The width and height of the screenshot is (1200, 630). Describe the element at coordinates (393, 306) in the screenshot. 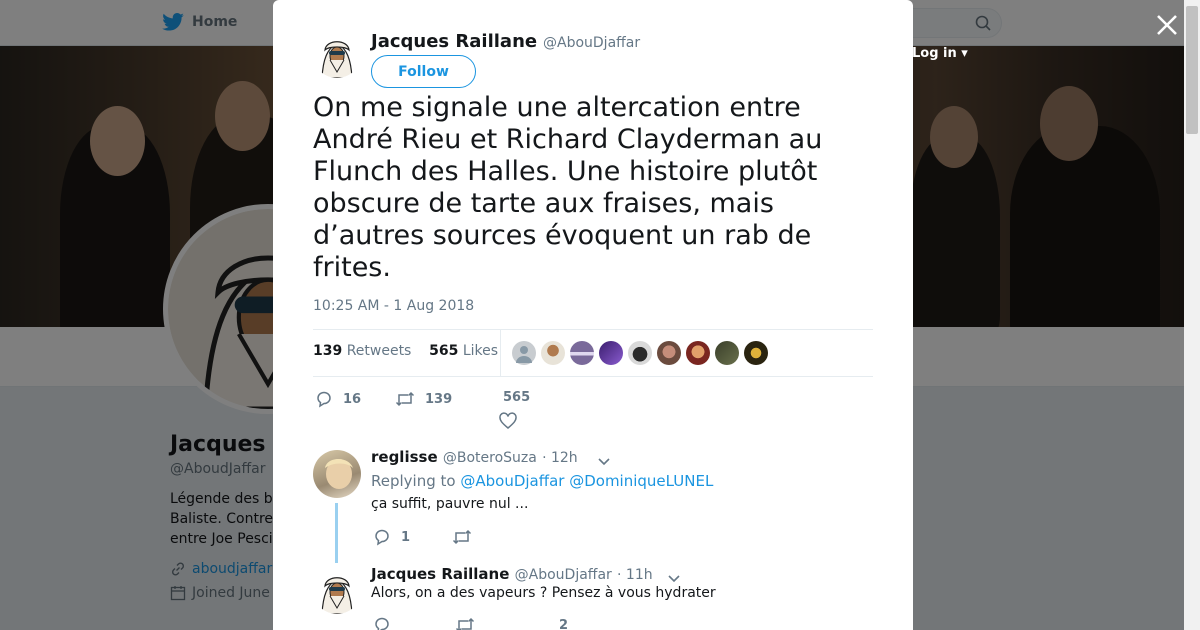

I see `tweet-timestamp: 10:25 AM - 1 Aug 2018` at that location.